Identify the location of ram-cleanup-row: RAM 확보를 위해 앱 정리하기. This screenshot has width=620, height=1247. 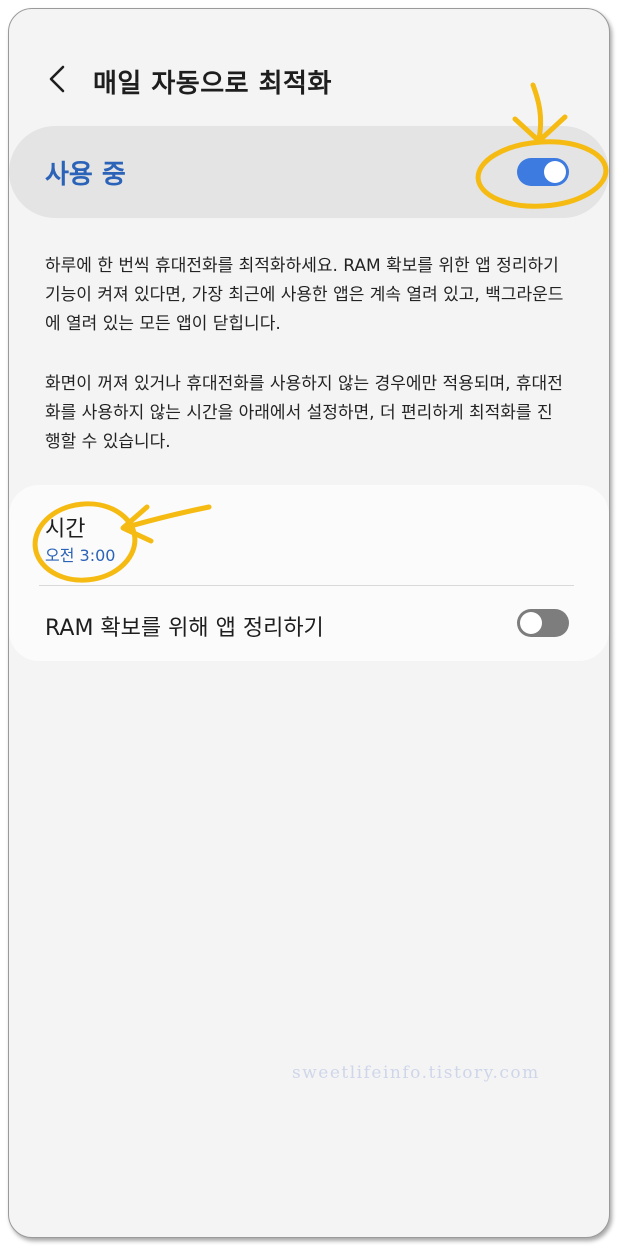
(309, 623).